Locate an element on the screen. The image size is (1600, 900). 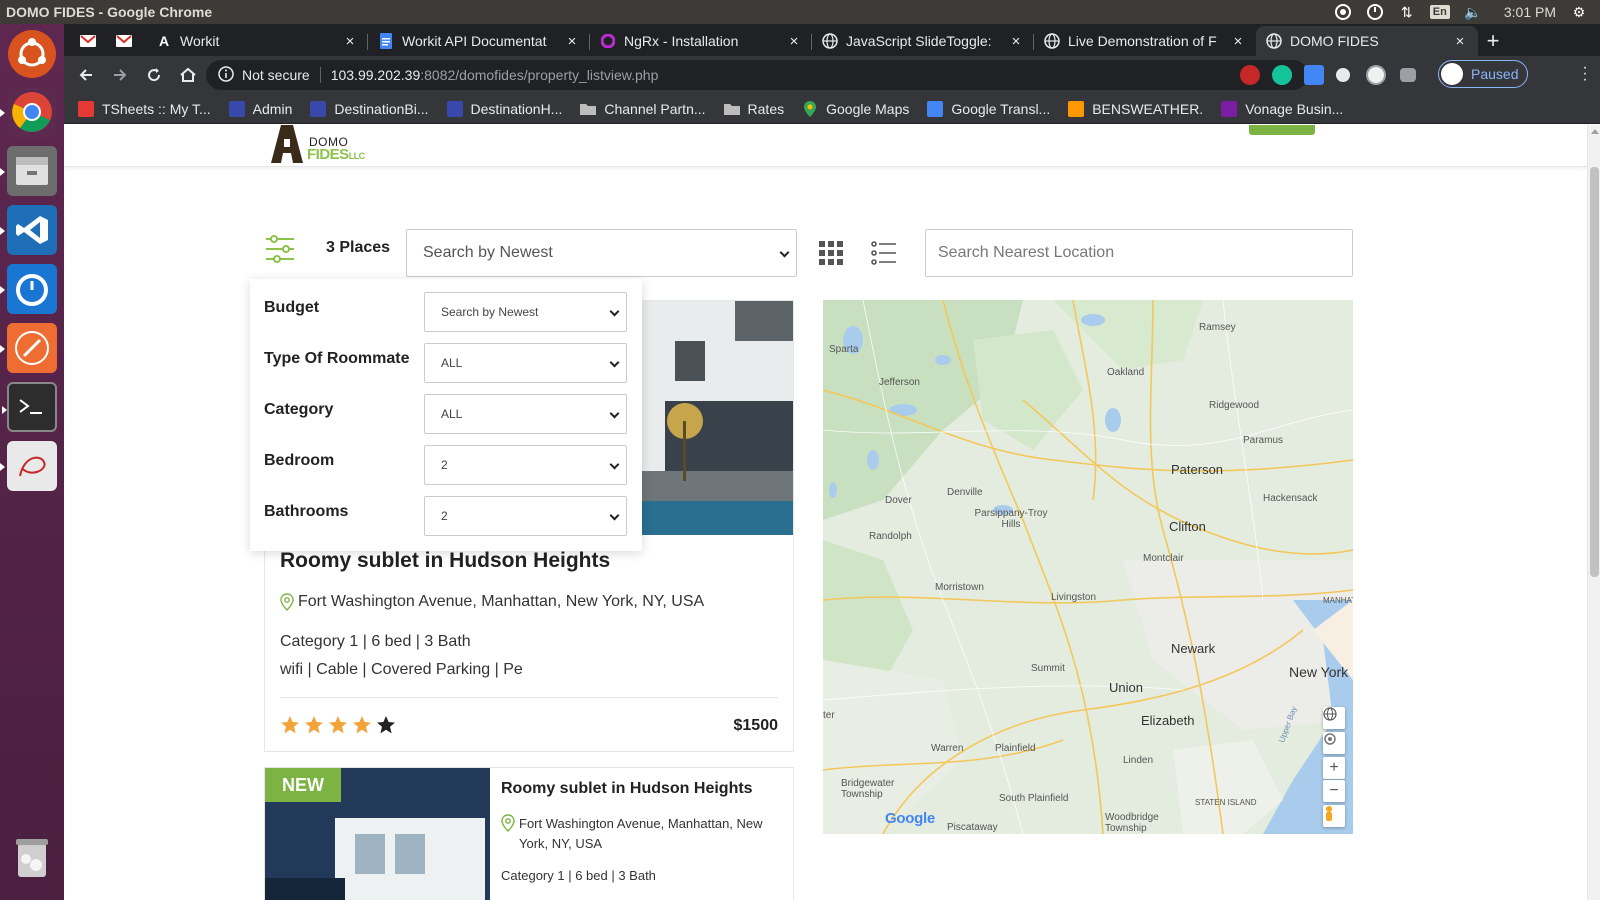
bookmark-item: Rates is located at coordinates (753, 109).